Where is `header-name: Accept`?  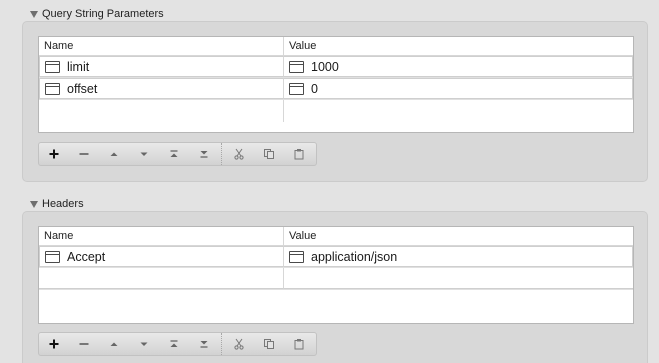
header-name: Accept is located at coordinates (86, 256).